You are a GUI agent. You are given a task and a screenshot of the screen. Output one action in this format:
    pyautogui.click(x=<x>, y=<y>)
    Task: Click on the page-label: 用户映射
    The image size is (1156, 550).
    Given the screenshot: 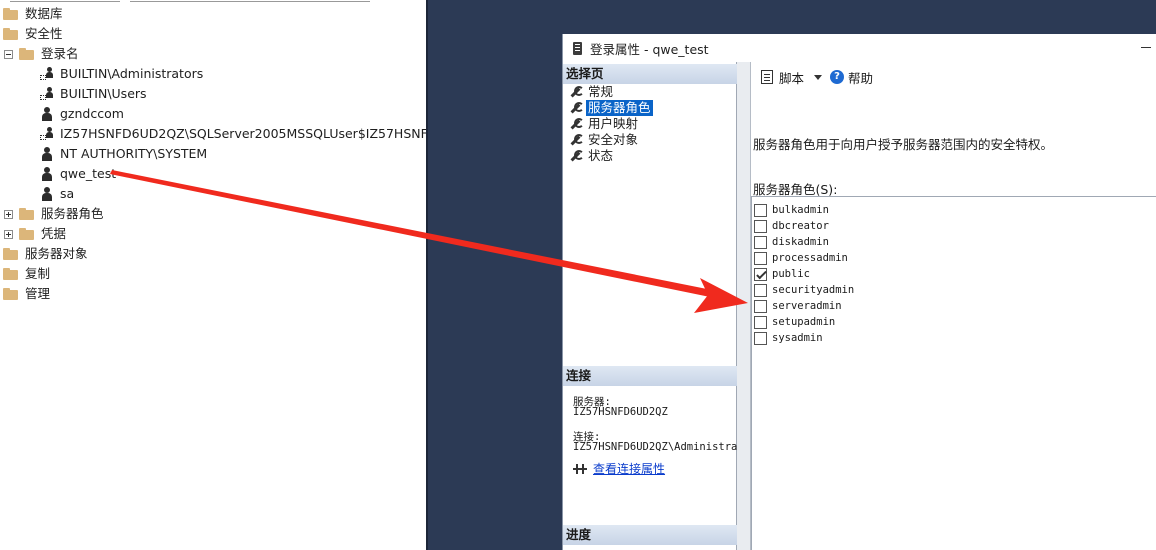 What is the action you would take?
    pyautogui.click(x=613, y=123)
    